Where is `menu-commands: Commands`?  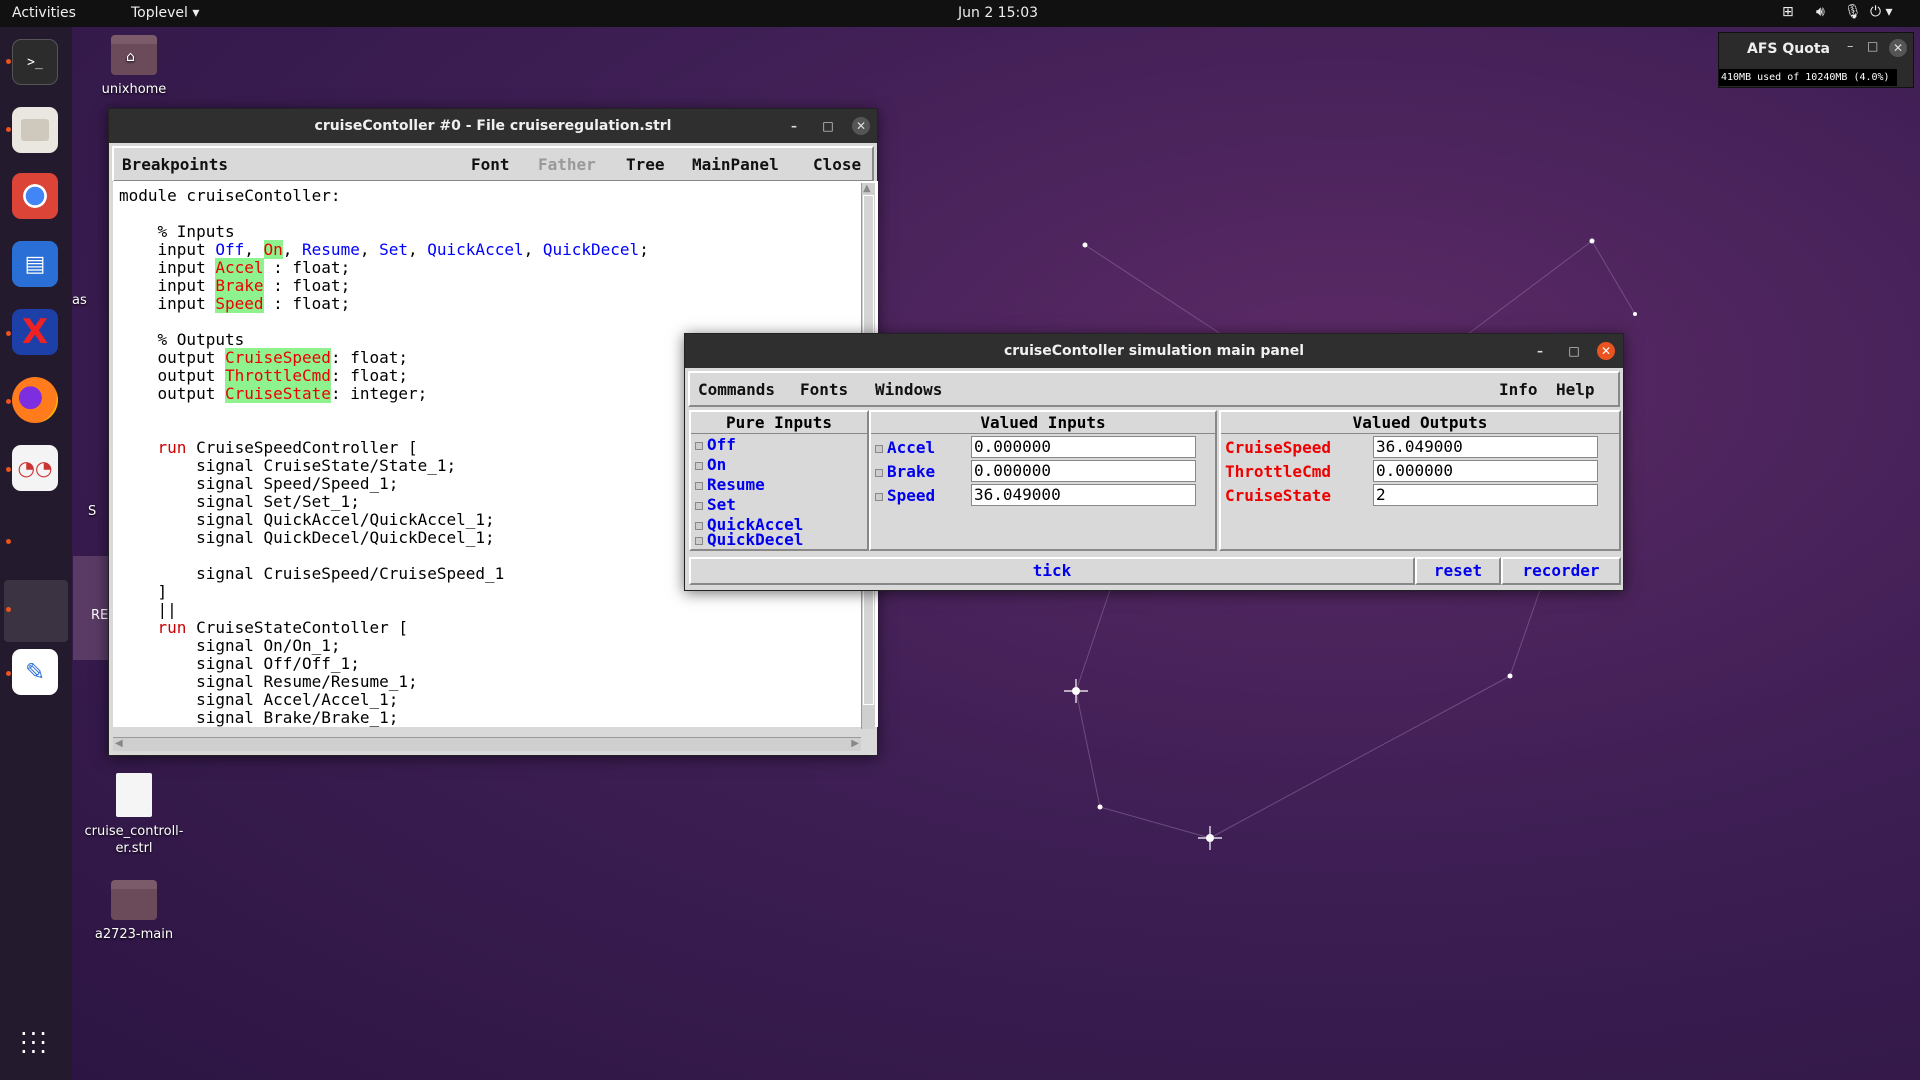 menu-commands: Commands is located at coordinates (736, 389).